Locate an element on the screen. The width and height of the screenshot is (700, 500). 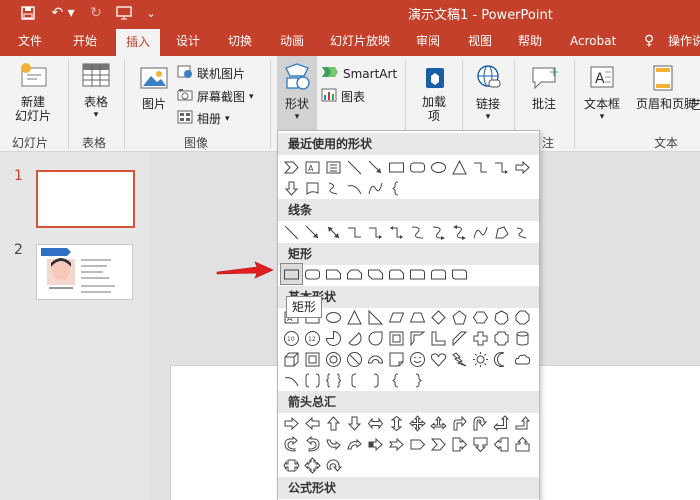
left-right-arrow-callout-shape-icon is located at coordinates (291, 465).